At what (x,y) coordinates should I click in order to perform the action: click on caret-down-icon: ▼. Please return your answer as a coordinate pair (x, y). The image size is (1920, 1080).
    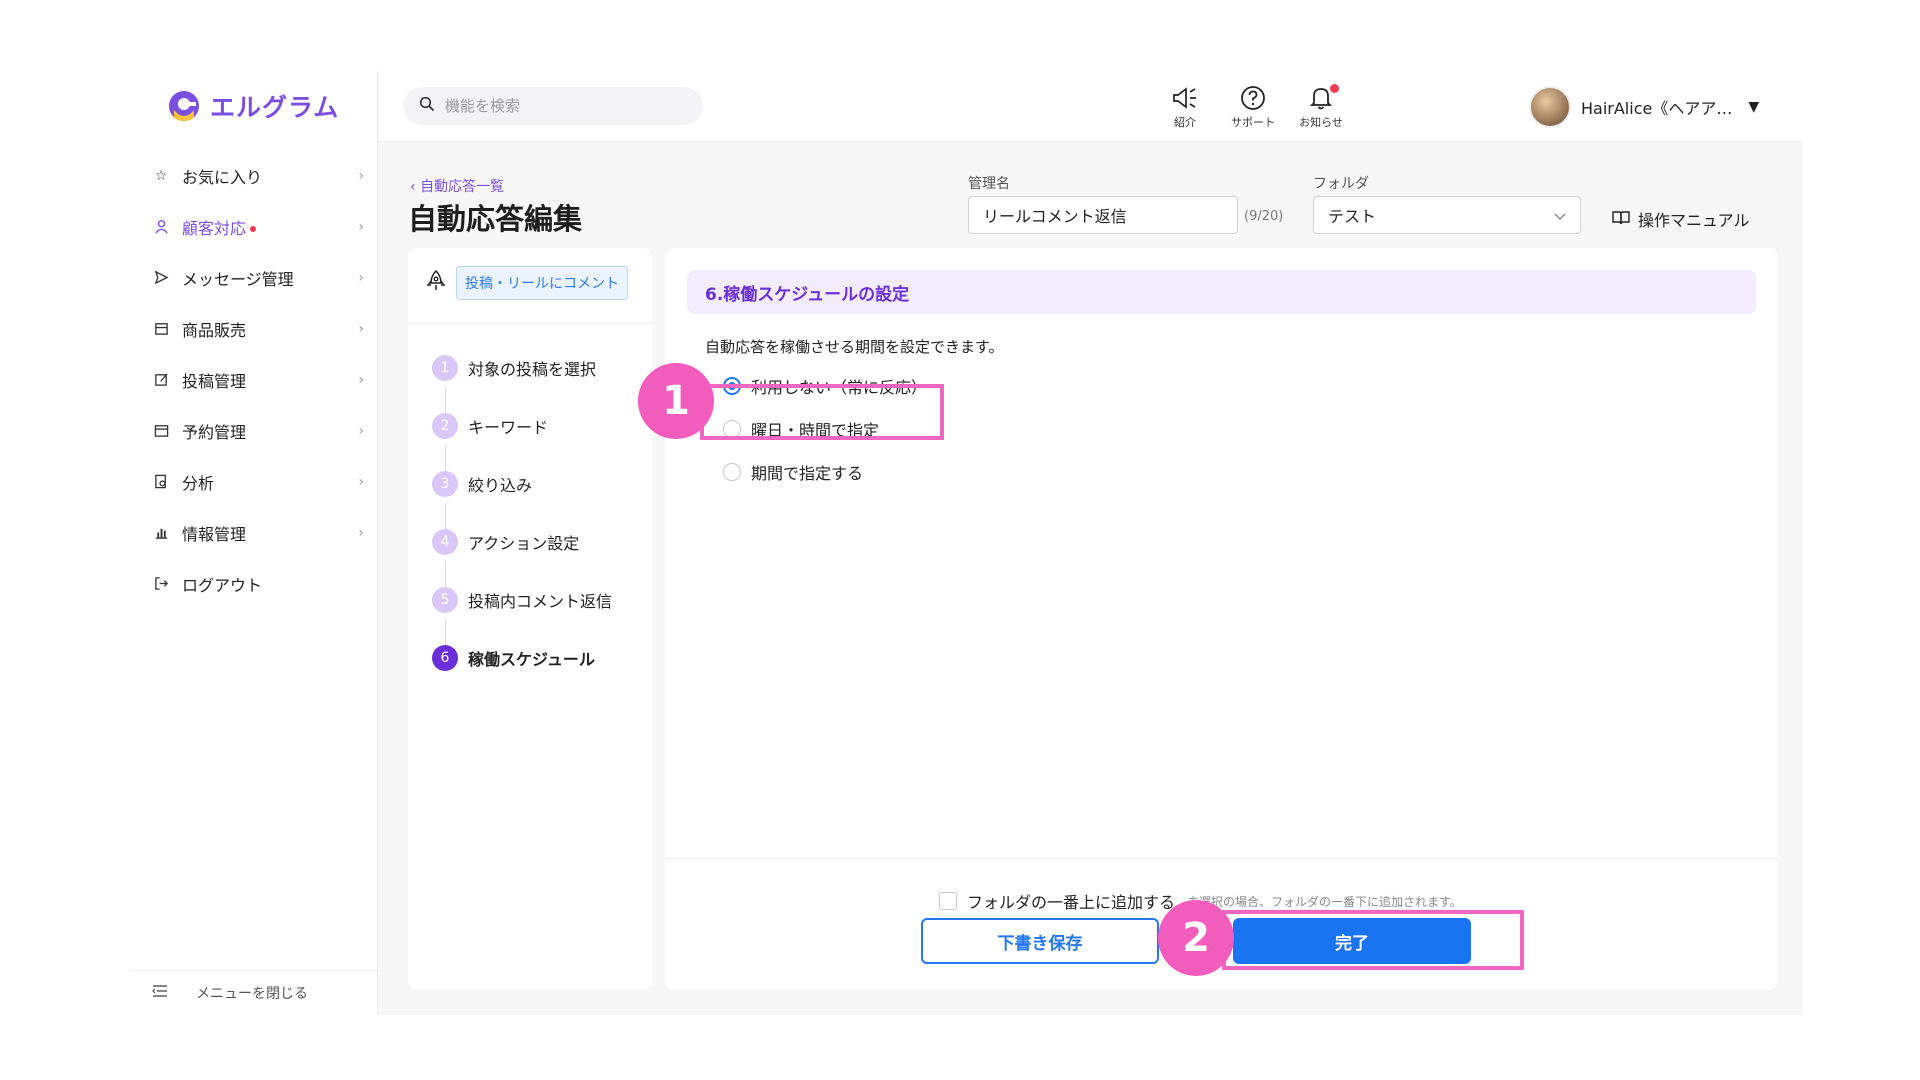
    Looking at the image, I should click on (1754, 107).